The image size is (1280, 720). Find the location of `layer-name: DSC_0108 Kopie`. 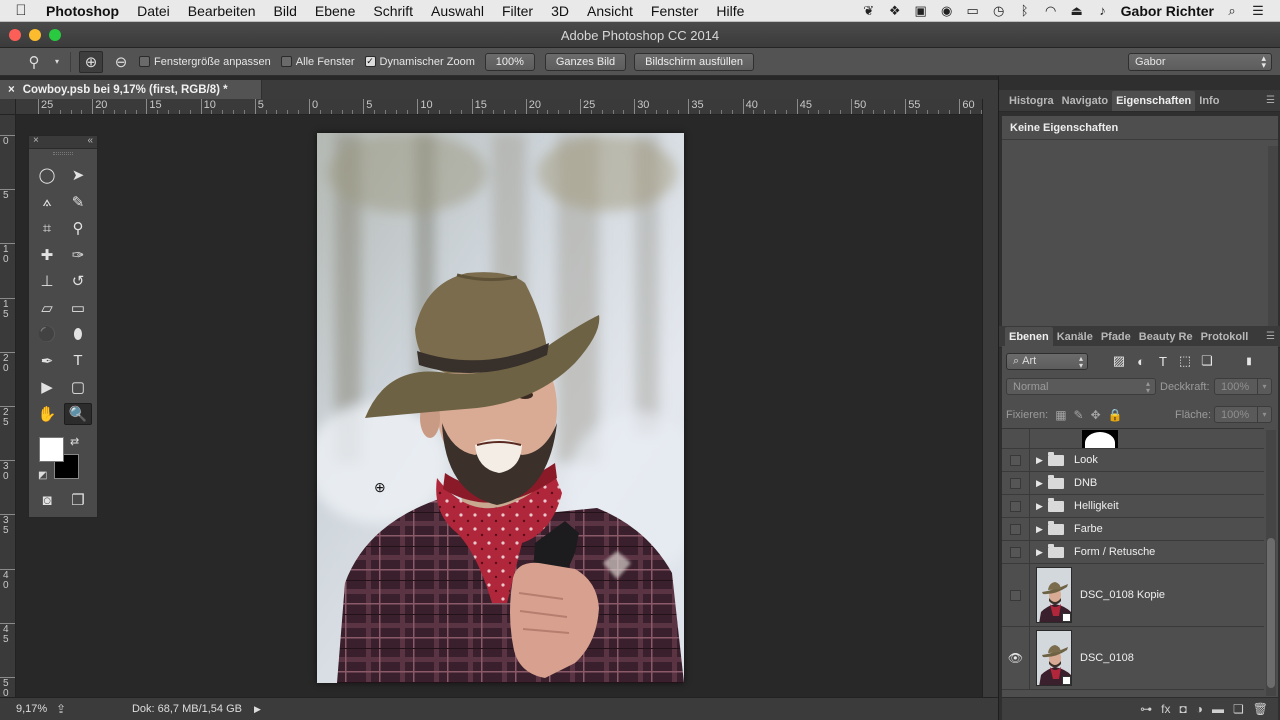

layer-name: DSC_0108 Kopie is located at coordinates (1122, 595).